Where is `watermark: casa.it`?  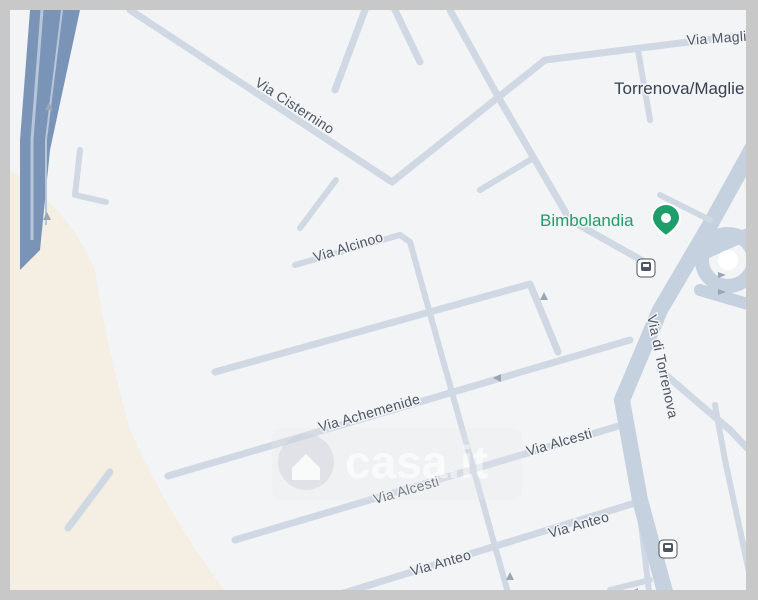
watermark: casa.it is located at coordinates (397, 464).